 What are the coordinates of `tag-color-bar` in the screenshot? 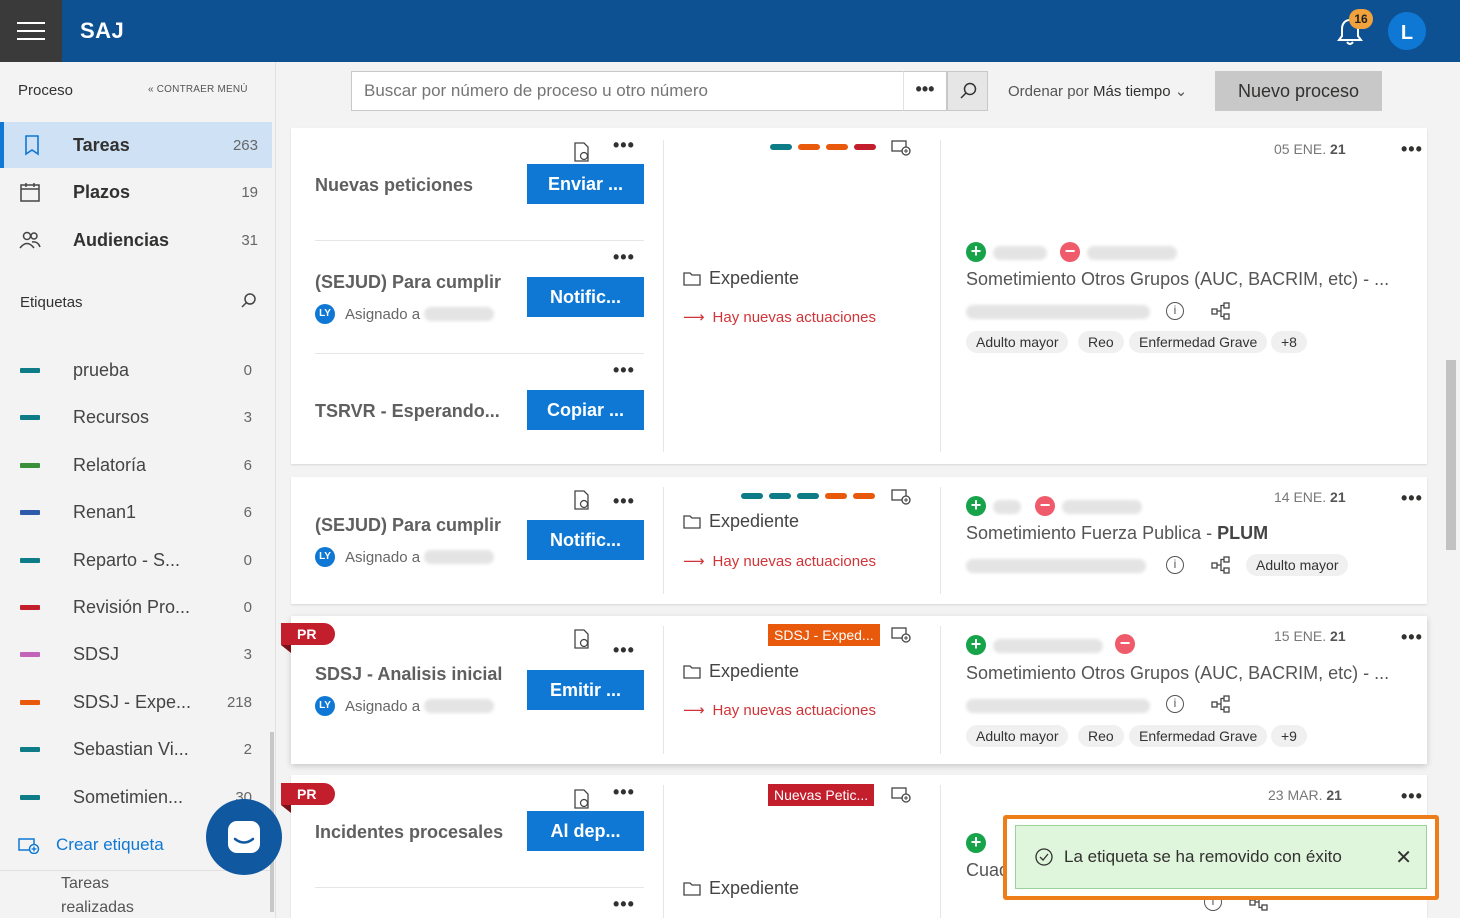 It's located at (808, 496).